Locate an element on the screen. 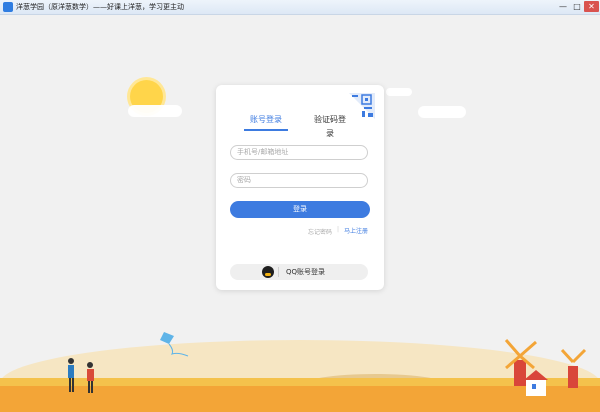 Image resolution: width=600 pixels, height=412 pixels. minimize-button: — is located at coordinates (563, 6).